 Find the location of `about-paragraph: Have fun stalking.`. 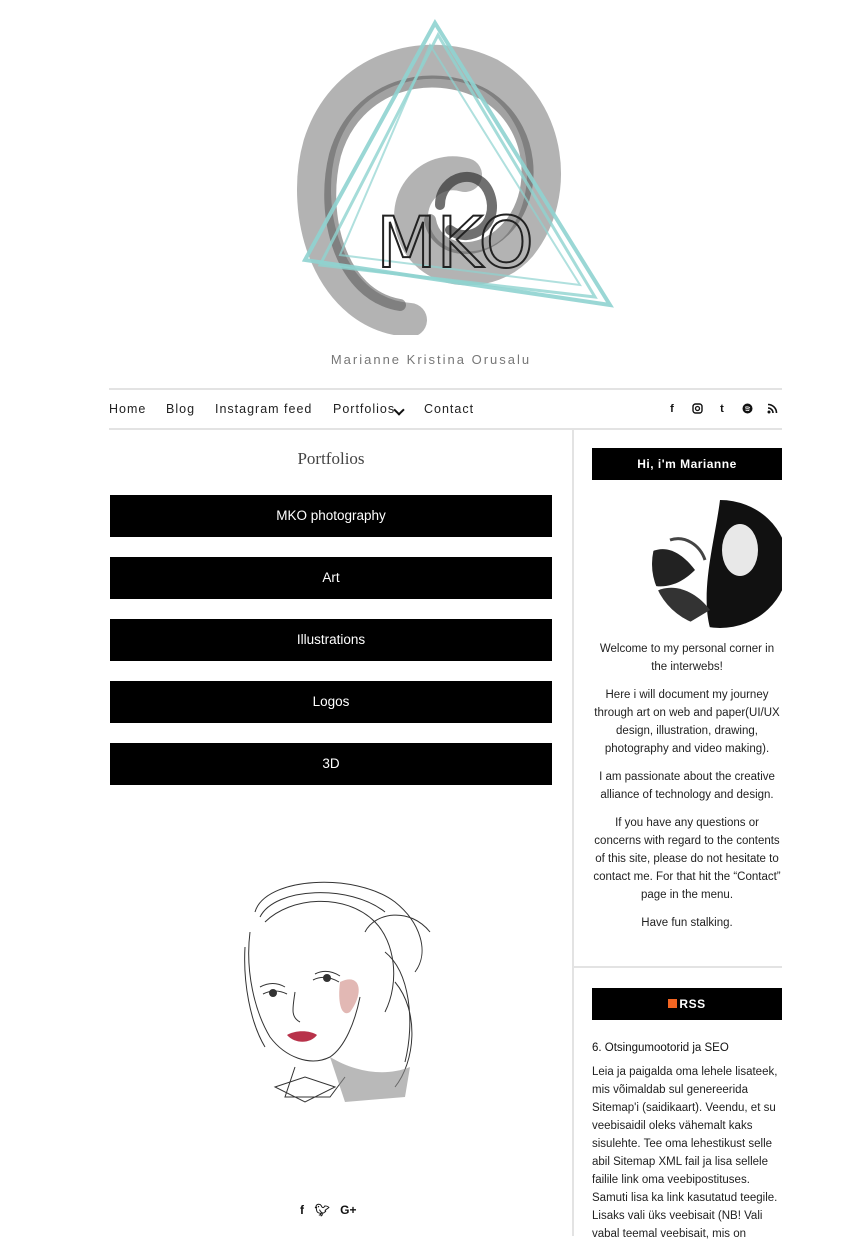

about-paragraph: Have fun stalking. is located at coordinates (687, 923).